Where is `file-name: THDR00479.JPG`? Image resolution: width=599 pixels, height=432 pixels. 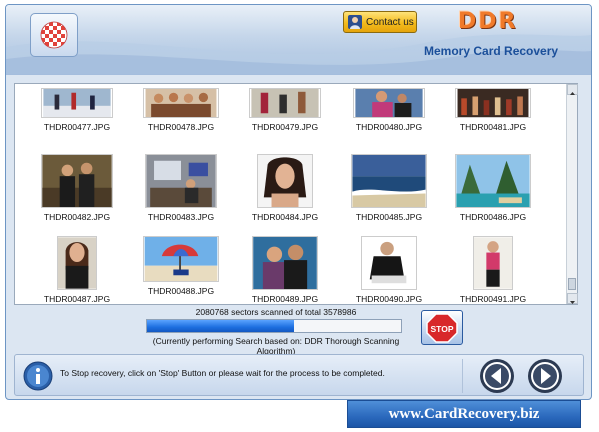
file-name: THDR00479.JPG is located at coordinates (285, 127).